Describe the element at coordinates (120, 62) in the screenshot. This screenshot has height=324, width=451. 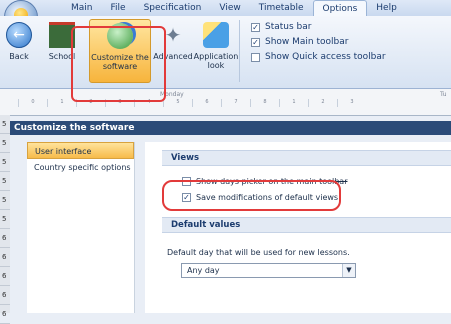
I see `customize-label: Customize the software` at that location.